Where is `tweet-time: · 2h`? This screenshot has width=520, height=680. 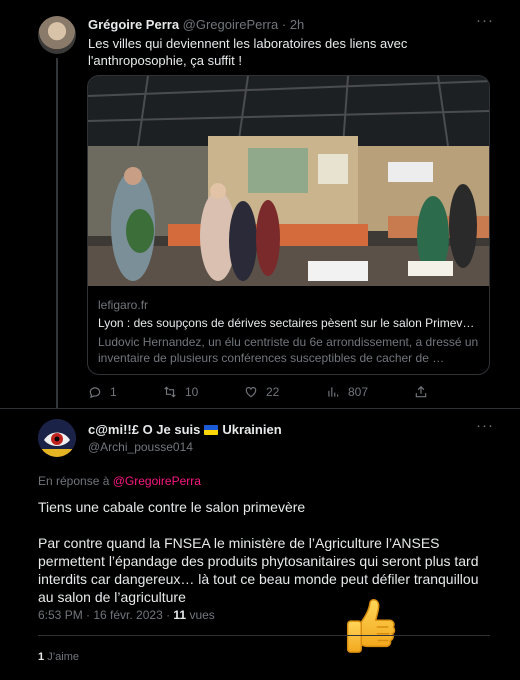 tweet-time: · 2h is located at coordinates (293, 24).